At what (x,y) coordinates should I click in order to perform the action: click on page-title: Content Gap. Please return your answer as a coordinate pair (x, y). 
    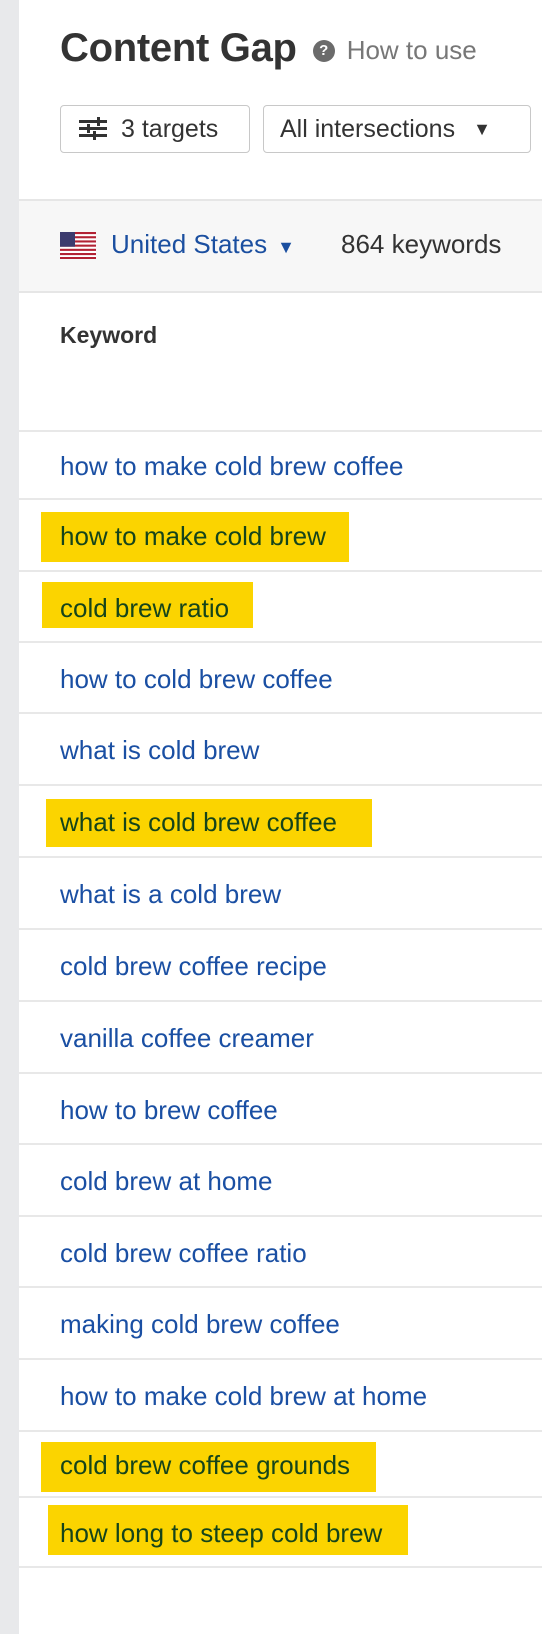
    Looking at the image, I should click on (178, 48).